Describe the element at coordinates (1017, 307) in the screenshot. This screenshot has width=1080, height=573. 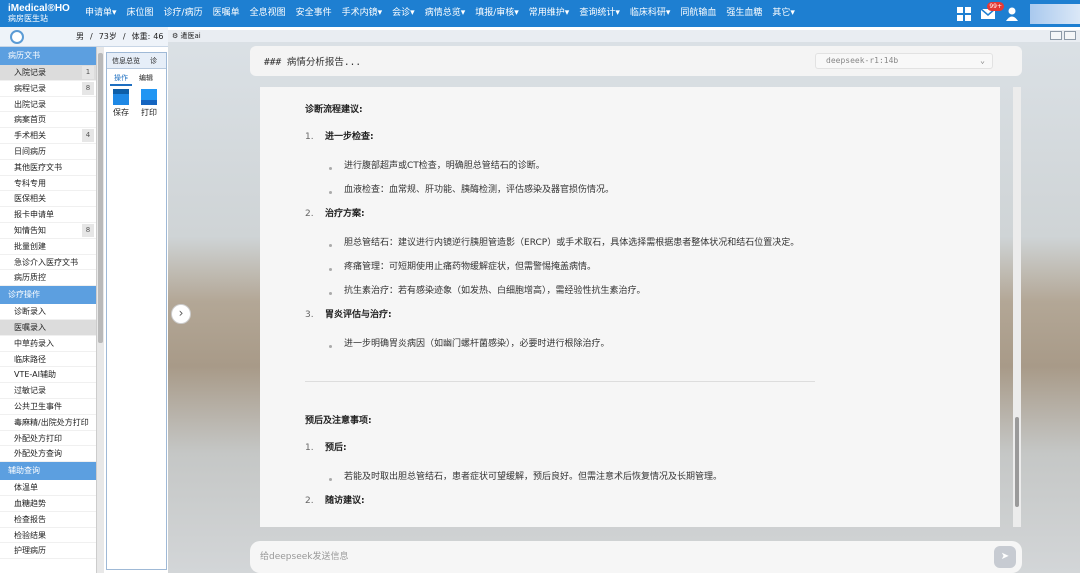
I see `content-scrollbar` at that location.